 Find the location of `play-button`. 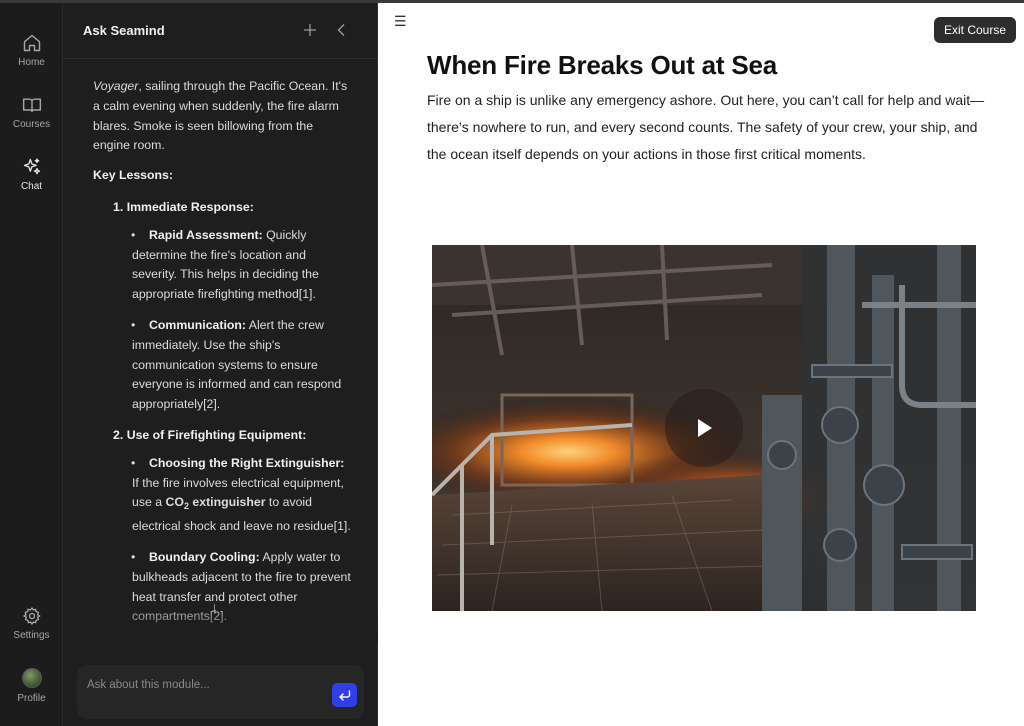

play-button is located at coordinates (704, 428).